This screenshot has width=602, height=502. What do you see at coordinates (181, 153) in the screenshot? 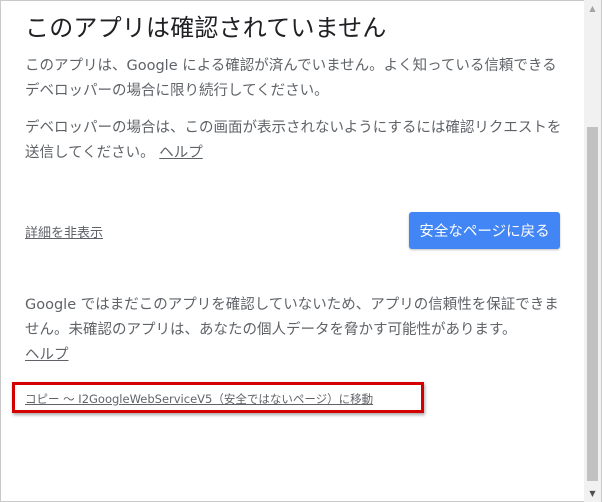
I see `help-link-developer: ヘルプ` at bounding box center [181, 153].